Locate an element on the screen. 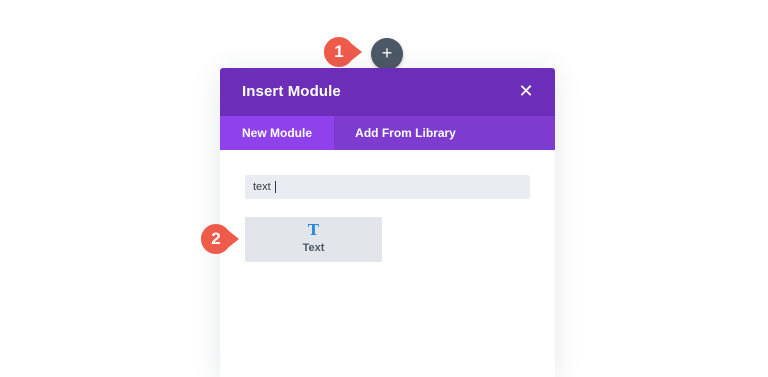 Image resolution: width=768 pixels, height=377 pixels. plus-icon: + is located at coordinates (387, 53).